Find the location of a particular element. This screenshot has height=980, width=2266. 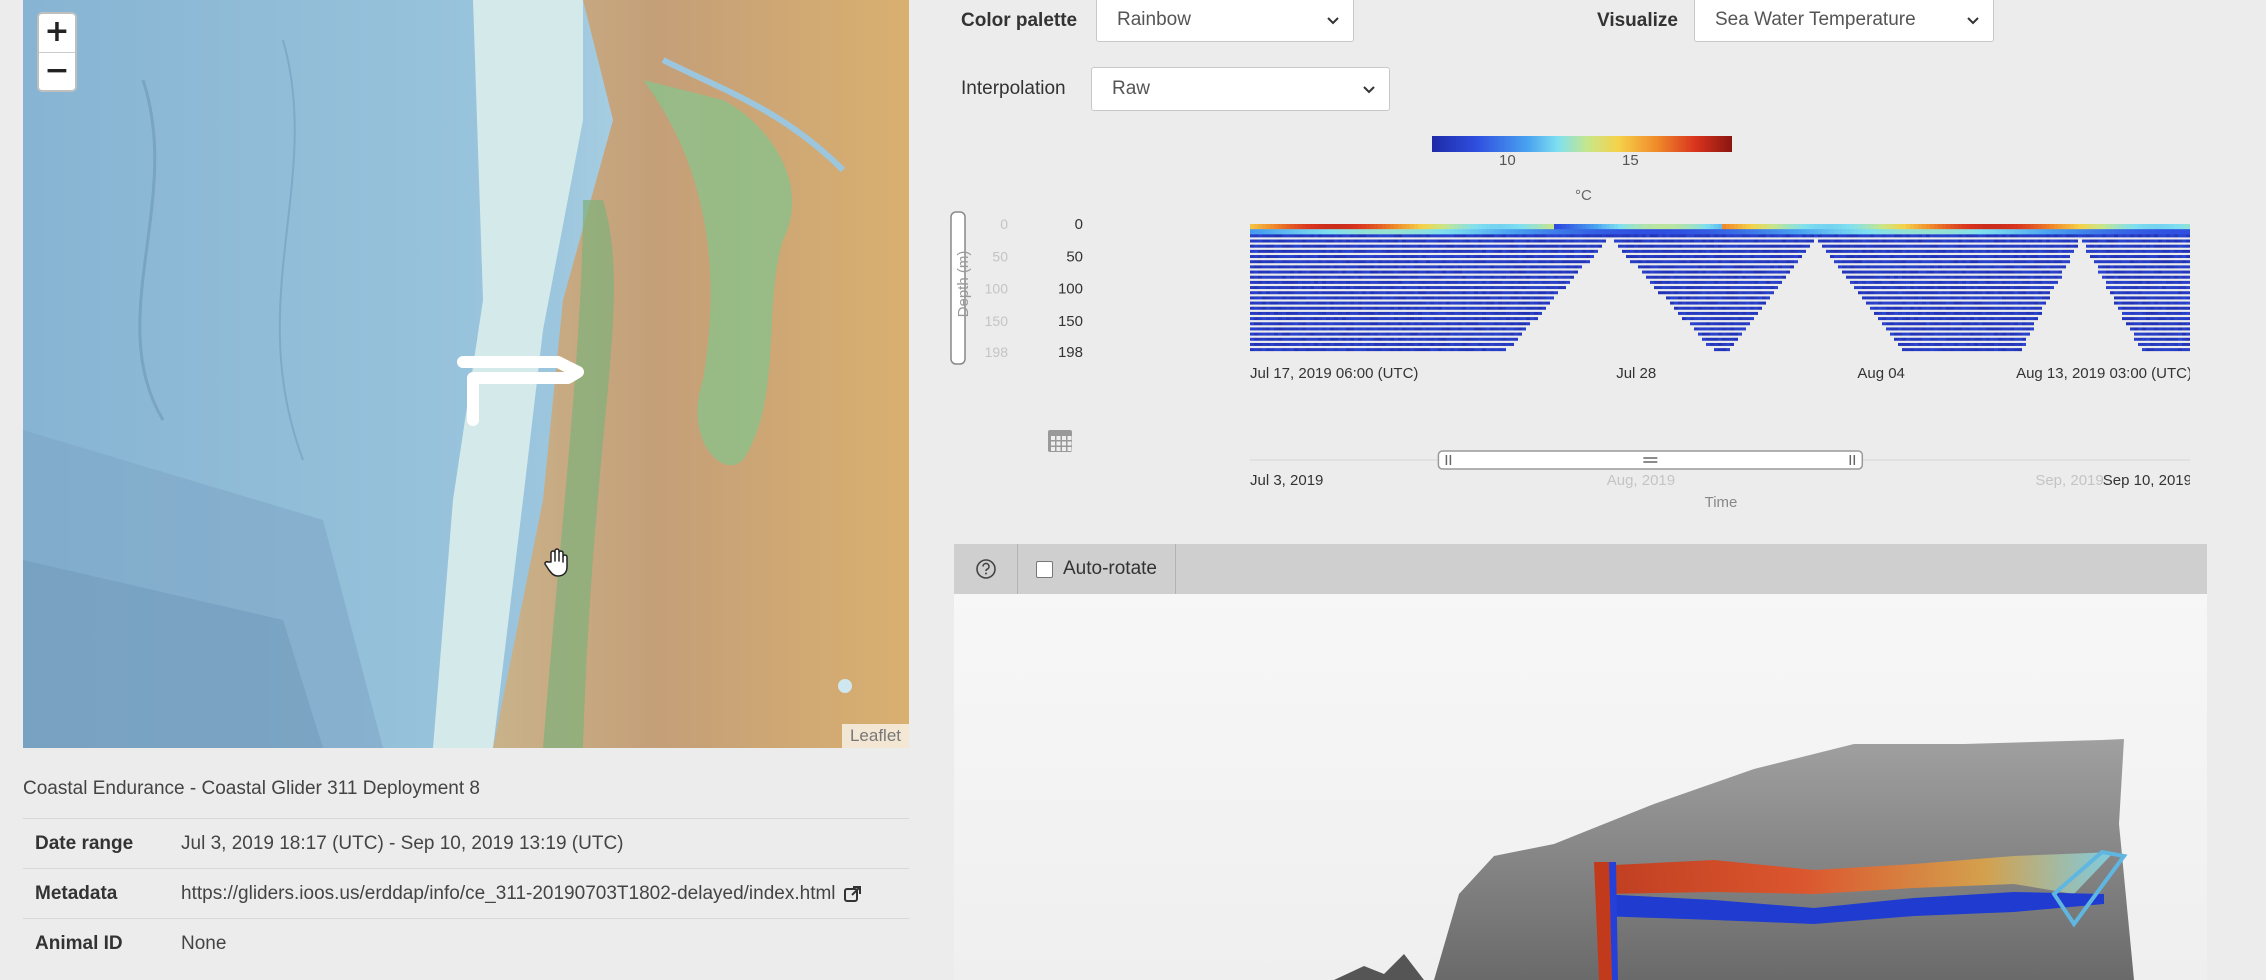

zoom-in-button: + is located at coordinates (57, 33).